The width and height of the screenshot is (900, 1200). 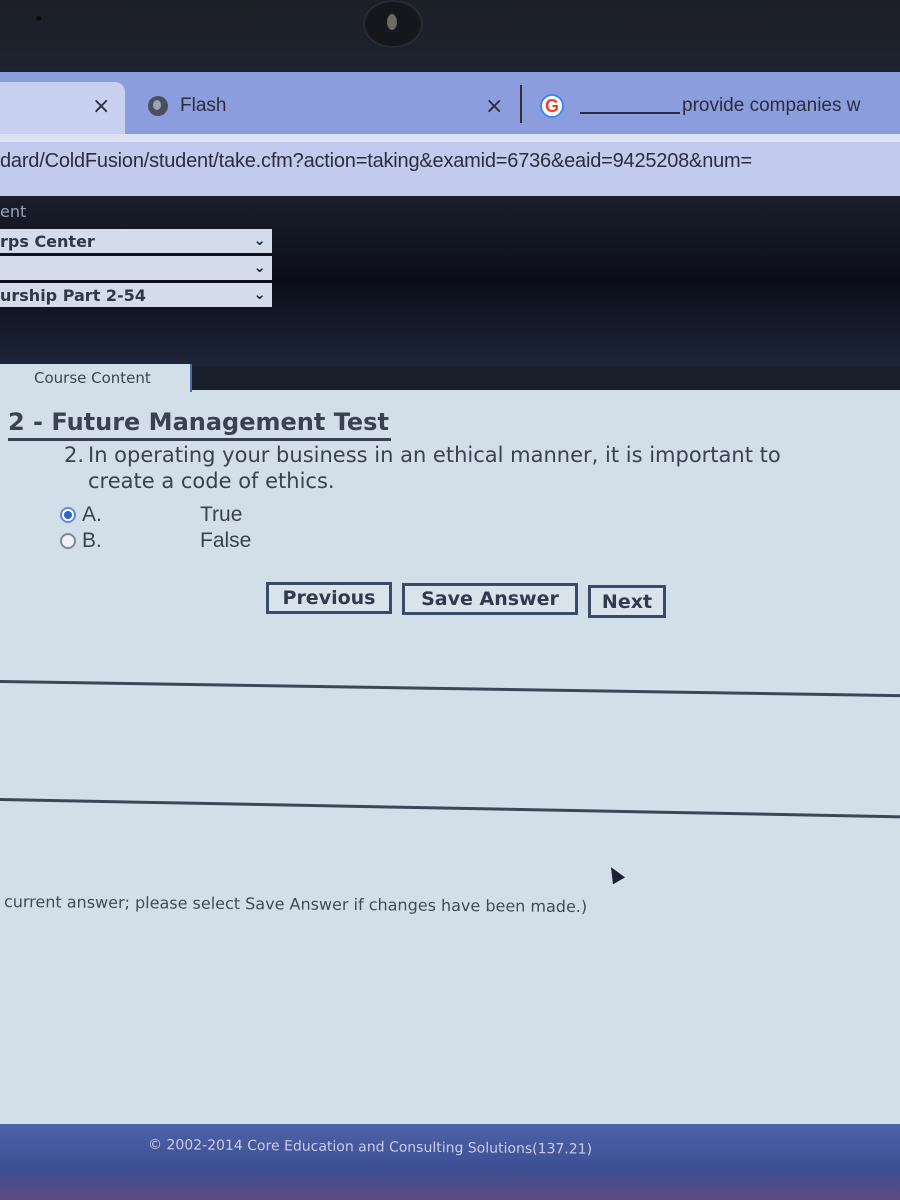 What do you see at coordinates (393, 24) in the screenshot?
I see `webcam-icon` at bounding box center [393, 24].